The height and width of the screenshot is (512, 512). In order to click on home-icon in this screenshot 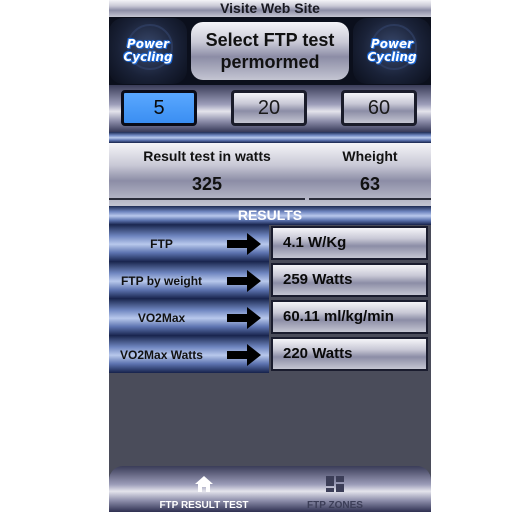, I will do `click(204, 484)`.